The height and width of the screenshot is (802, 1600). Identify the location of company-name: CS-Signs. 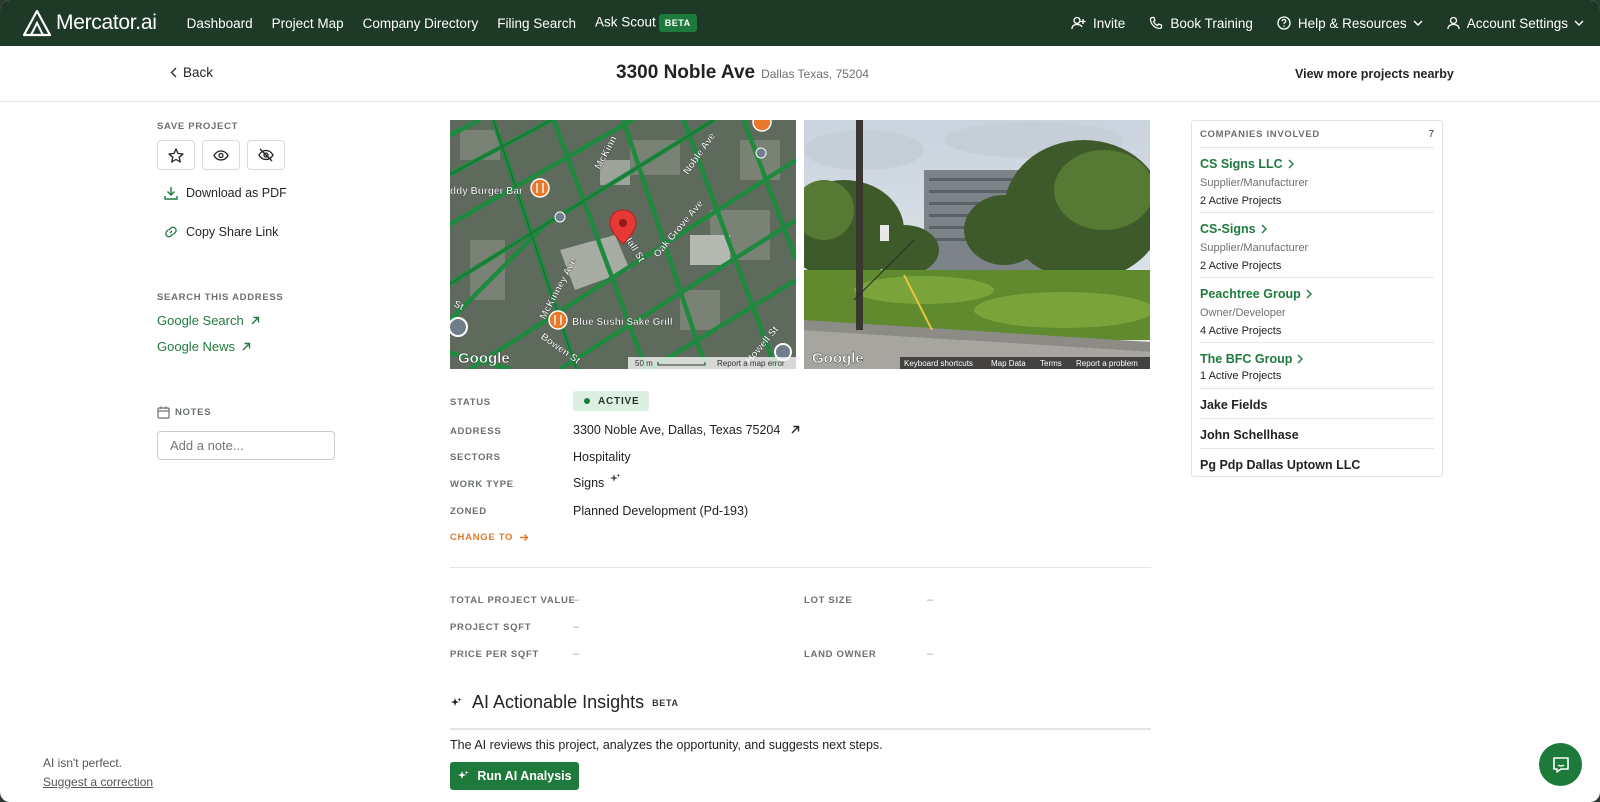
(1228, 229).